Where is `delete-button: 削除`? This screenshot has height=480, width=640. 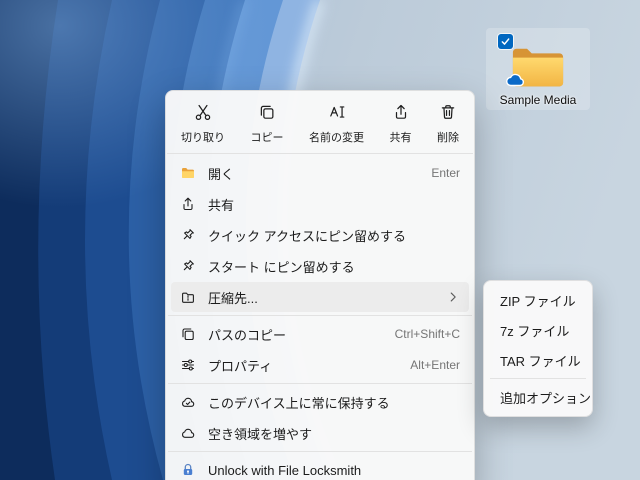 delete-button: 削除 is located at coordinates (448, 124).